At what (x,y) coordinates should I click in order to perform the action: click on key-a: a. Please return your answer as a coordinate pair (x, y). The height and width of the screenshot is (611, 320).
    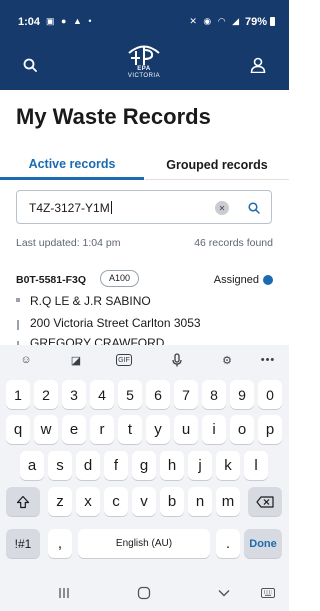
    Looking at the image, I should click on (32, 465).